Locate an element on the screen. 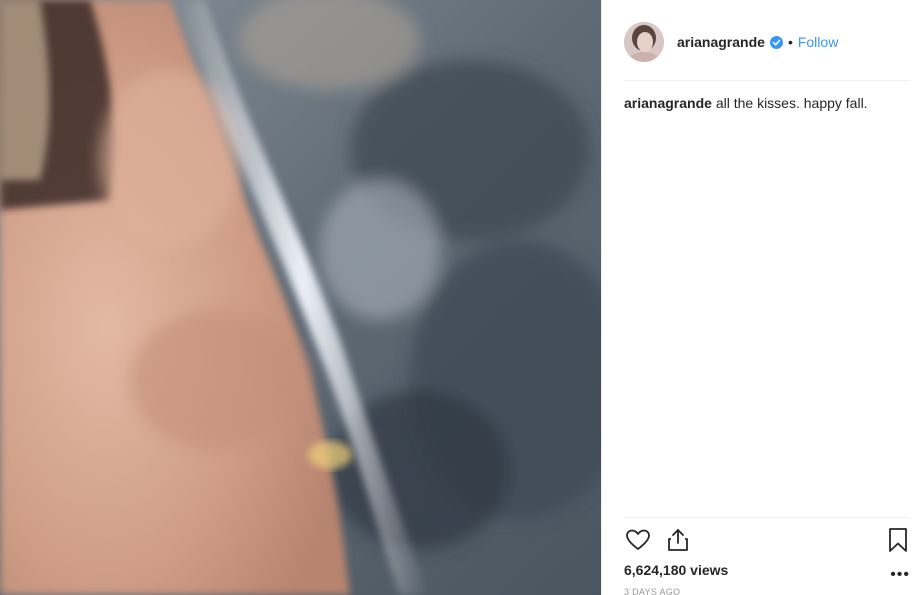 The image size is (924, 595). more-options-button: ••• is located at coordinates (900, 575).